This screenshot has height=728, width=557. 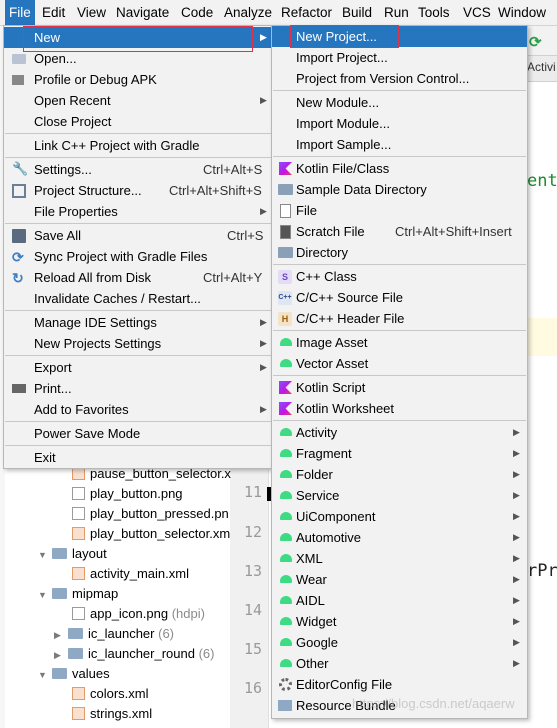 I want to click on menu-item-sync-gradle: ⟳ Sync Project with Gradle Files, so click(x=138, y=256).